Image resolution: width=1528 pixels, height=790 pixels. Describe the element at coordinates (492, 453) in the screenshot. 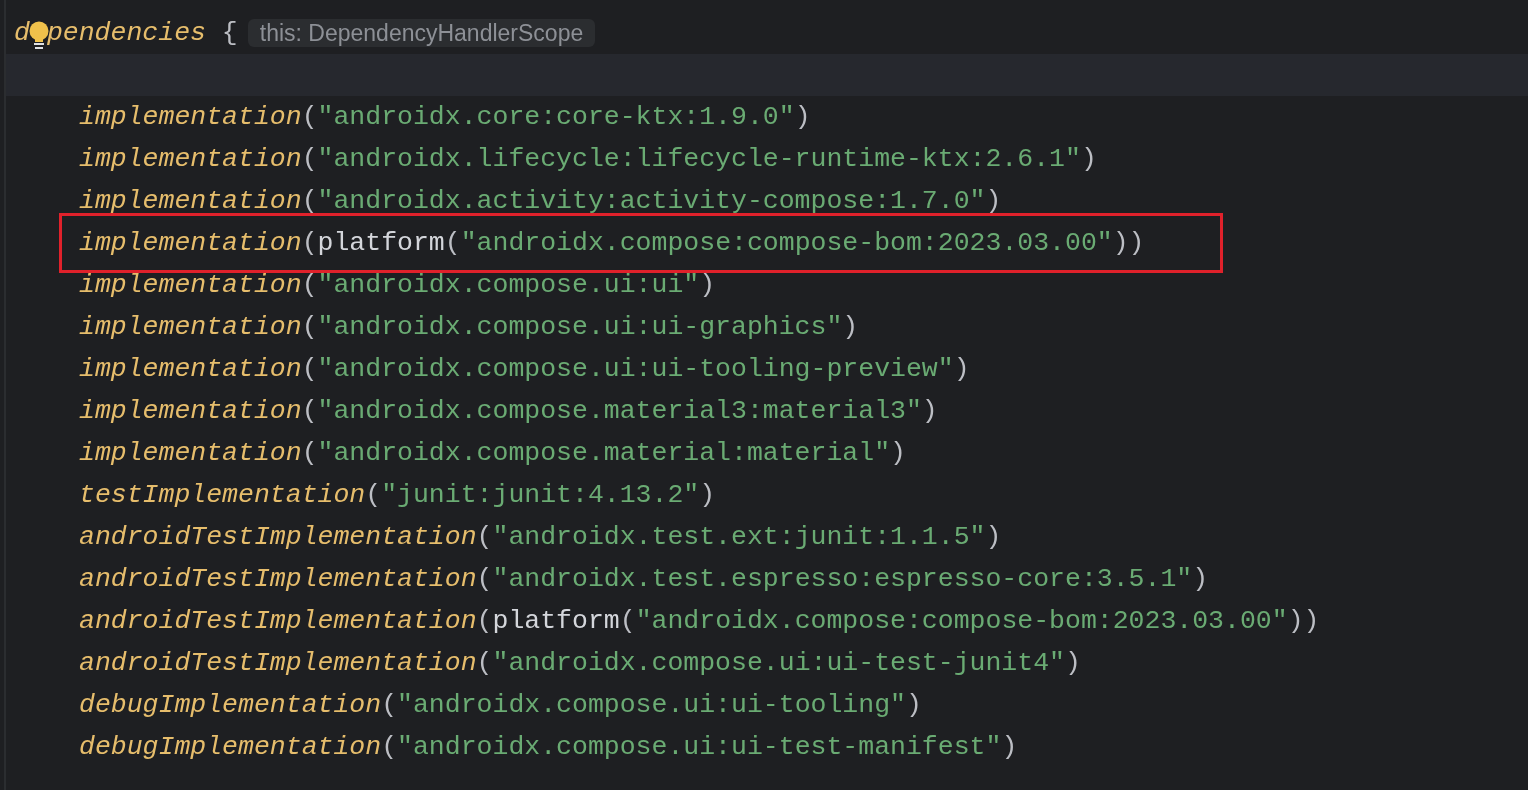

I see `code-line: implementation("androidx.compose.material:material")` at that location.